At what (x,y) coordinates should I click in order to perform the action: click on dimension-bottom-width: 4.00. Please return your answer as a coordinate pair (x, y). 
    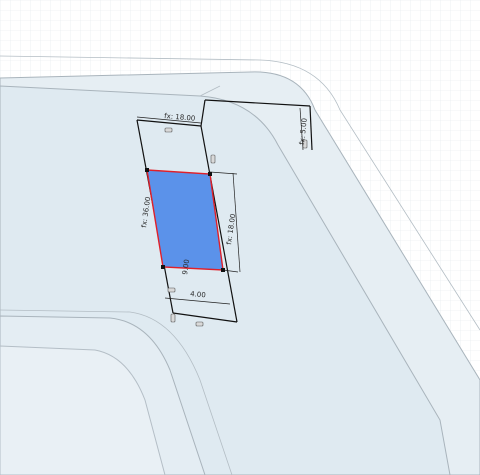
    Looking at the image, I should click on (198, 294).